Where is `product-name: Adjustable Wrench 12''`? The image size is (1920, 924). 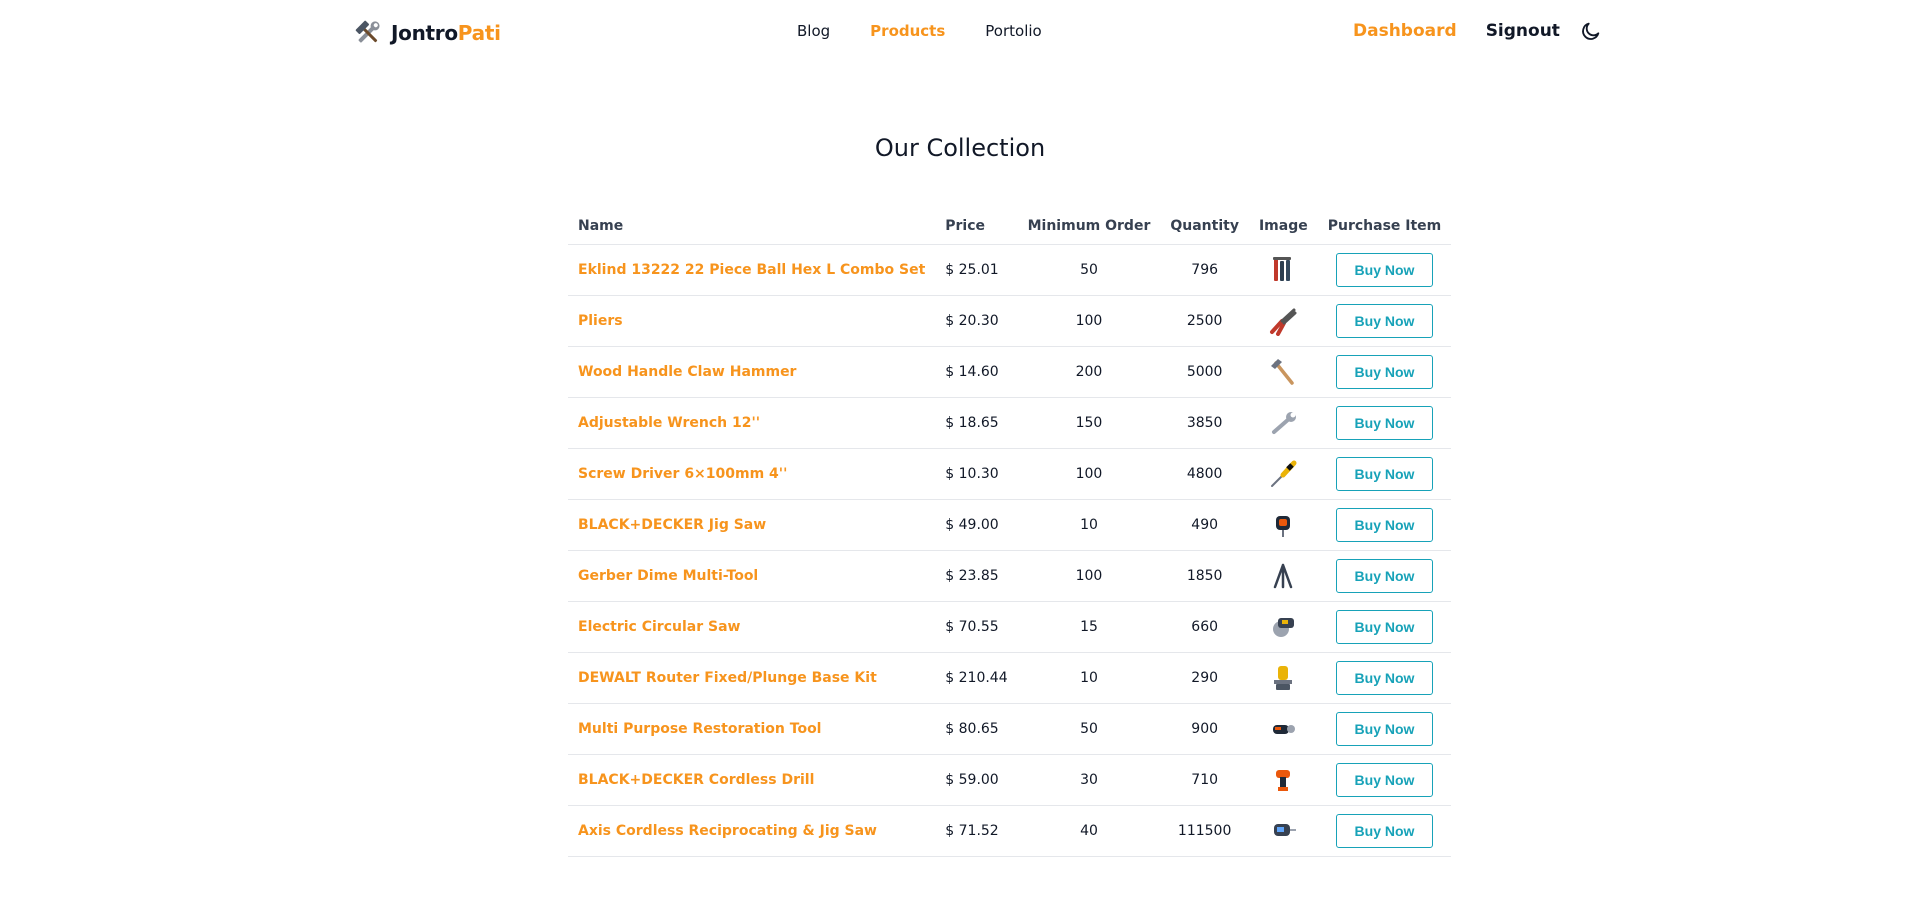
product-name: Adjustable Wrench 12'' is located at coordinates (752, 423).